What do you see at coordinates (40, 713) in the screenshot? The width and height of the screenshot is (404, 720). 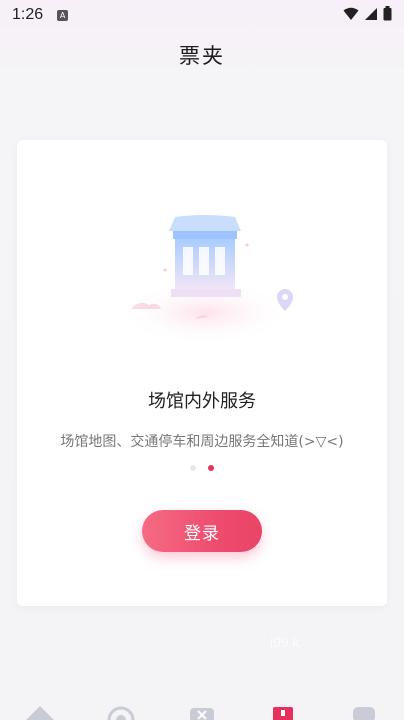 I see `home-icon` at bounding box center [40, 713].